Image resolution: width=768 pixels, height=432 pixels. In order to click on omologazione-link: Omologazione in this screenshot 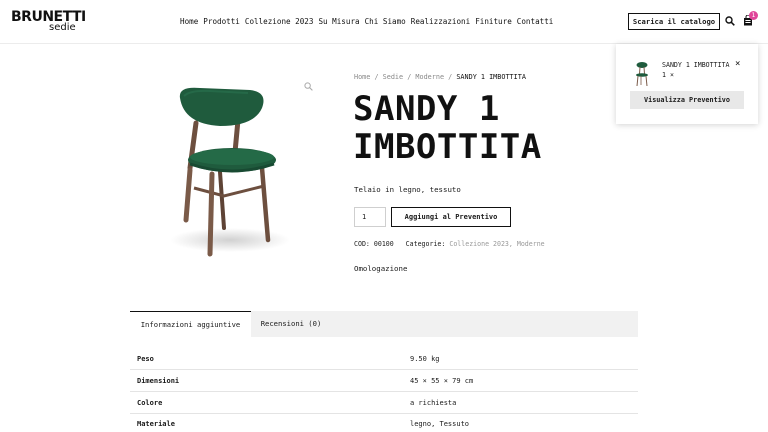, I will do `click(380, 269)`.